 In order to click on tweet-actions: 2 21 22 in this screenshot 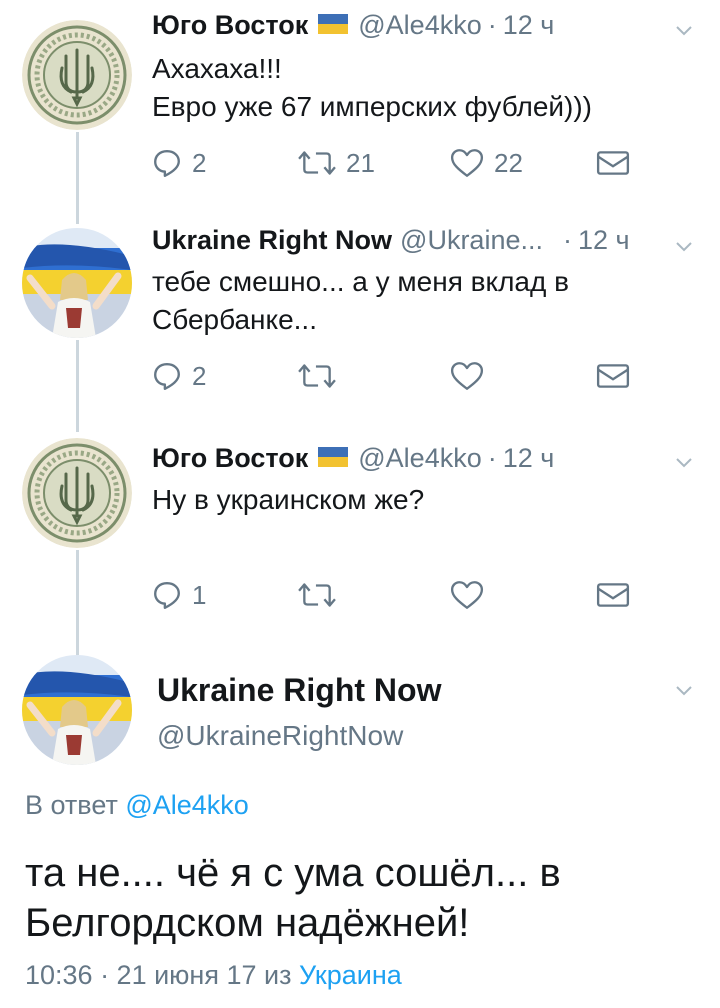, I will do `click(402, 163)`.